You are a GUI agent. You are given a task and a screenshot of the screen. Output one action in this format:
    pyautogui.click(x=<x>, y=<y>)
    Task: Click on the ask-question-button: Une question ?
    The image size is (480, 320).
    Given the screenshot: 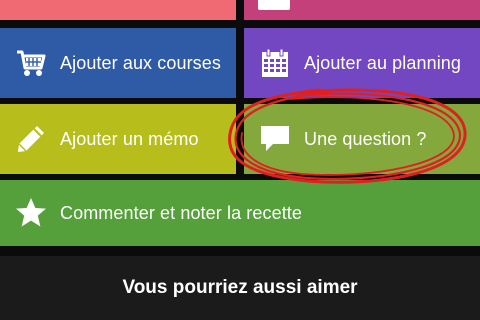 What is the action you would take?
    pyautogui.click(x=362, y=139)
    